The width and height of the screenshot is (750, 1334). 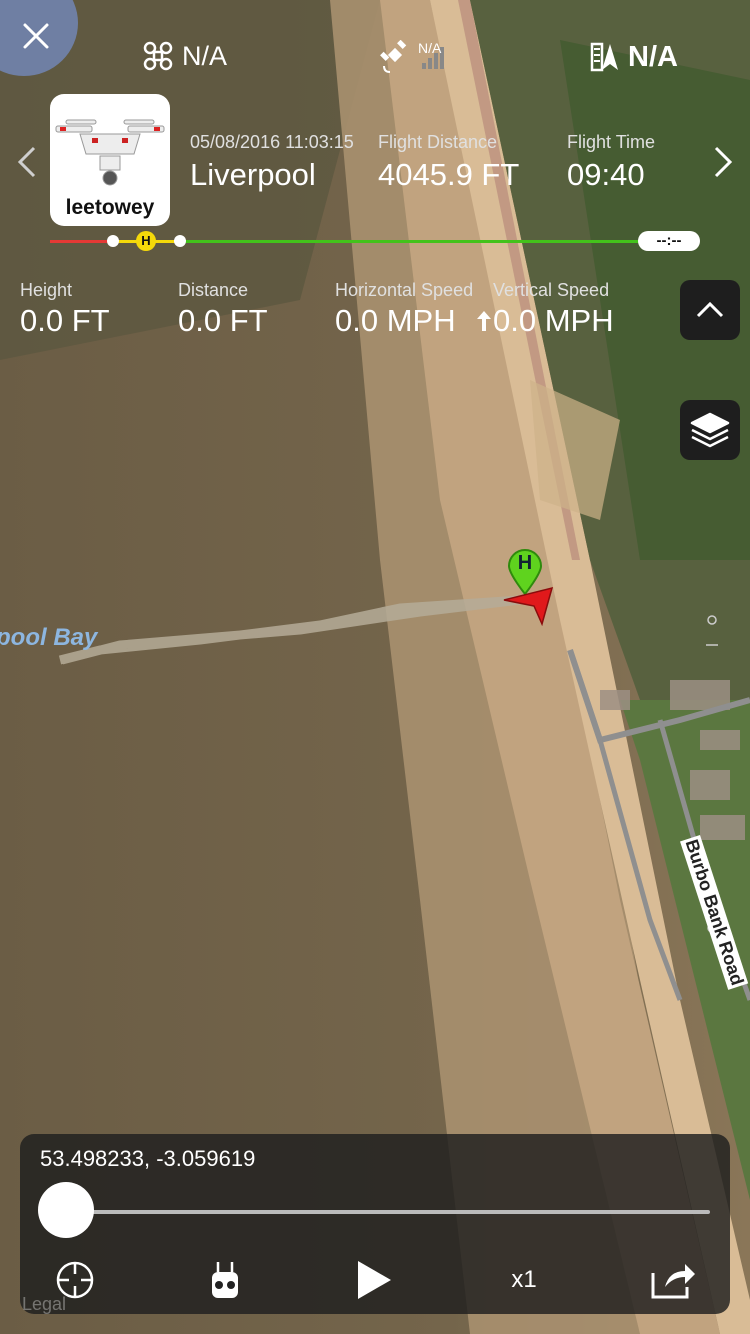 I want to click on flight-time-block: Flight Time 09:40, so click(x=611, y=162).